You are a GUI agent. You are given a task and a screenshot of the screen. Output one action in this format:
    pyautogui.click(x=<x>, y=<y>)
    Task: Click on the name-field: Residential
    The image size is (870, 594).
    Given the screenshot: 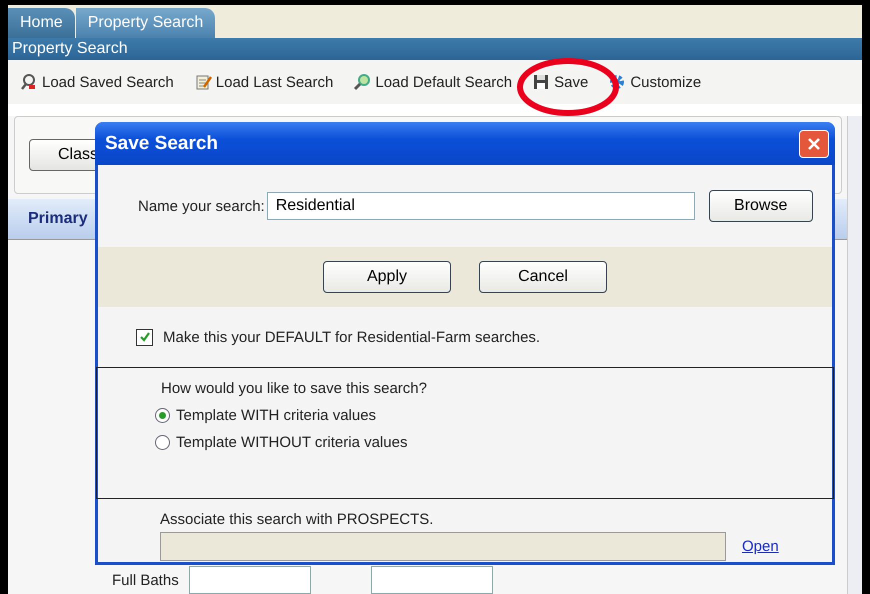 What is the action you would take?
    pyautogui.click(x=480, y=206)
    